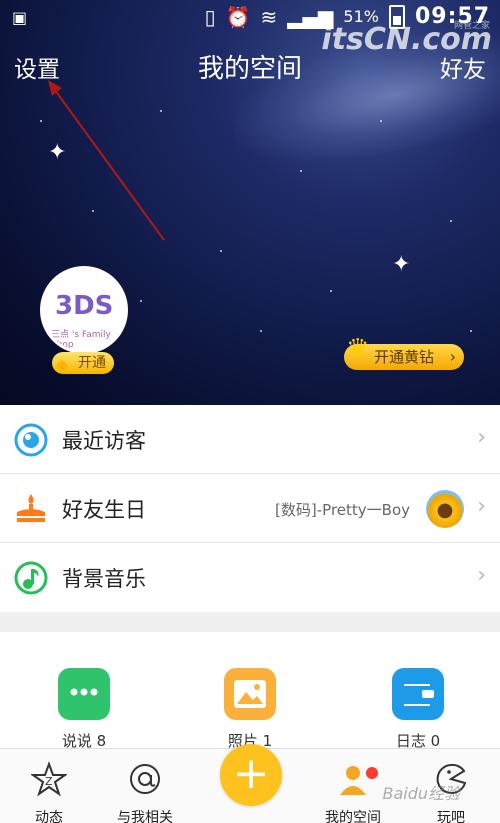 The image size is (500, 823). I want to click on friends-button: 好友, so click(463, 67).